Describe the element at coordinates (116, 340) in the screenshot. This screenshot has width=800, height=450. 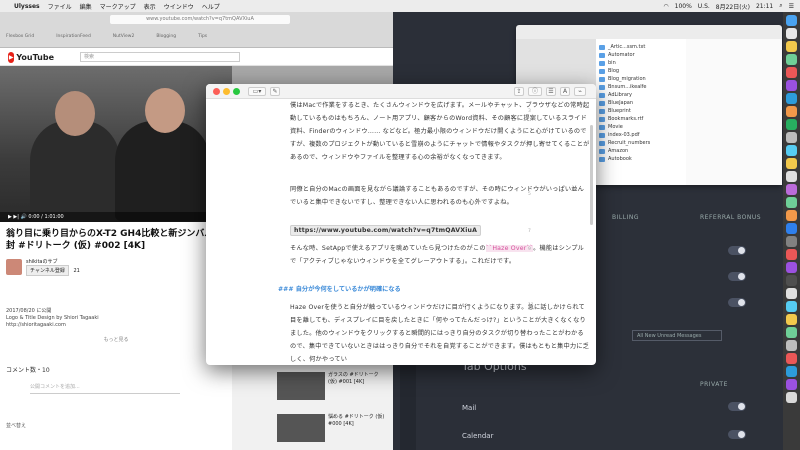
I see `show-more-link: もっと見る` at that location.